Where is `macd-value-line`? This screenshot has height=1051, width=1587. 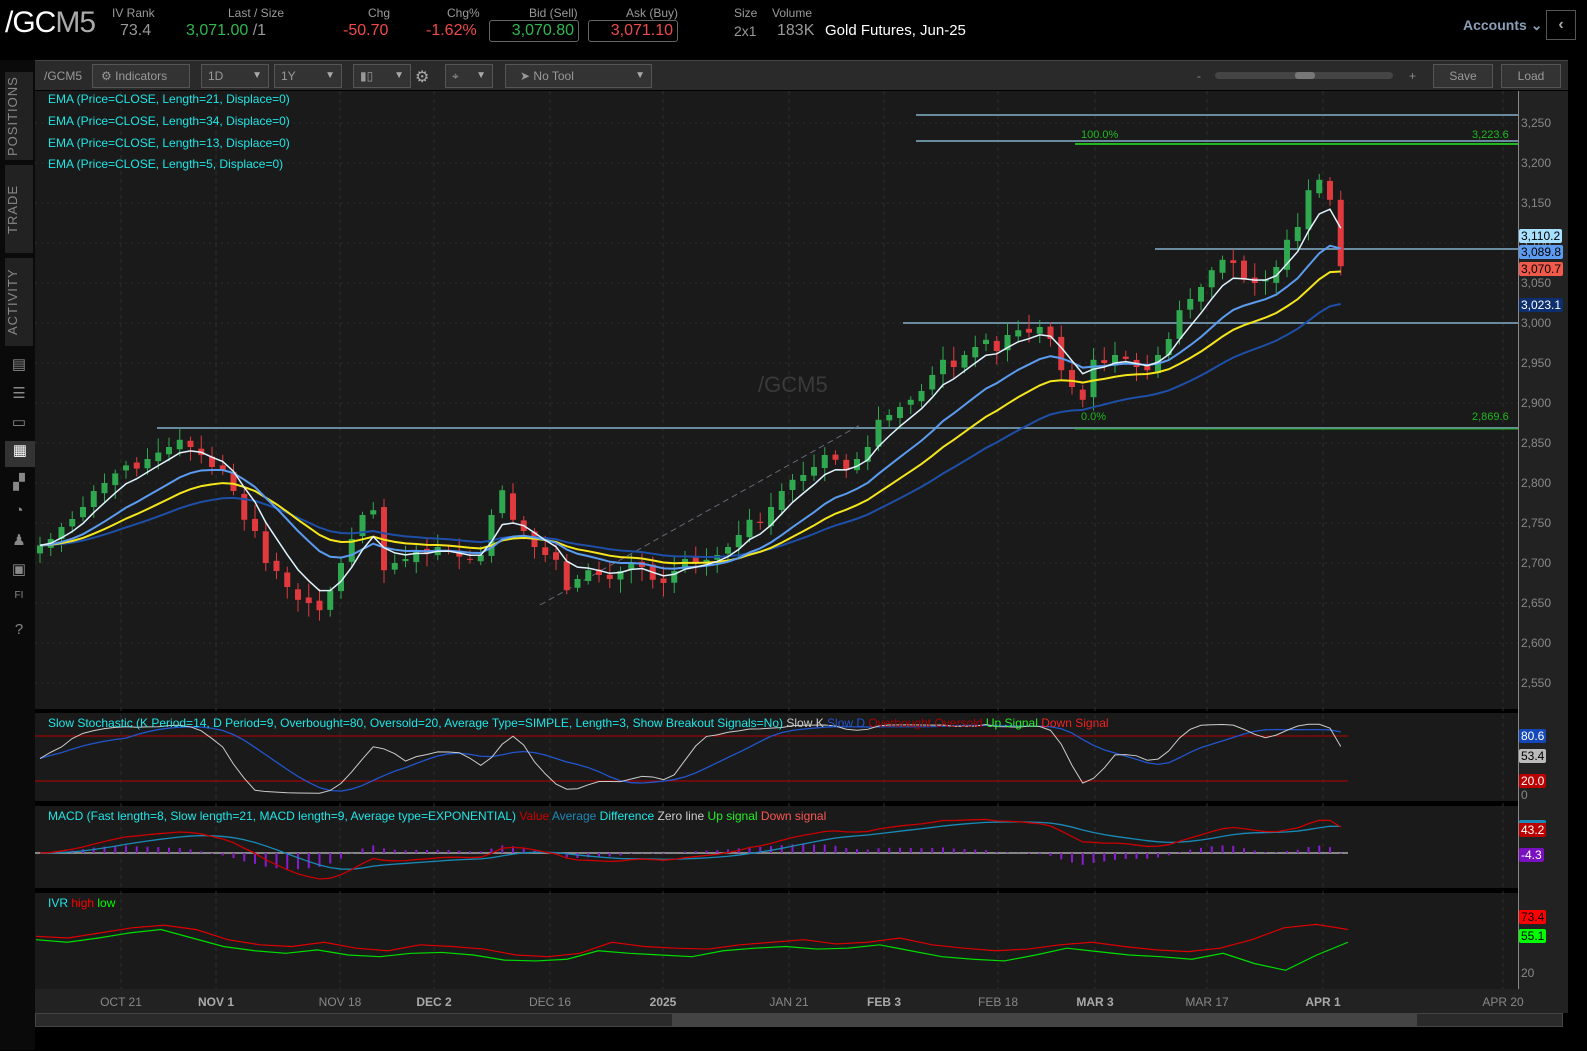 macd-value-line is located at coordinates (690, 849).